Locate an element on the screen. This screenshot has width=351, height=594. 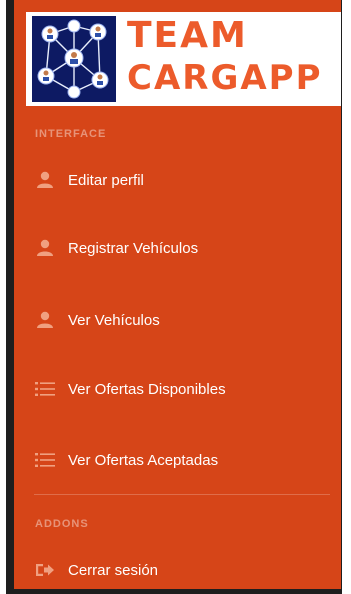
nav-item-register-vehicles: Registrar Vehículos is located at coordinates (116, 248).